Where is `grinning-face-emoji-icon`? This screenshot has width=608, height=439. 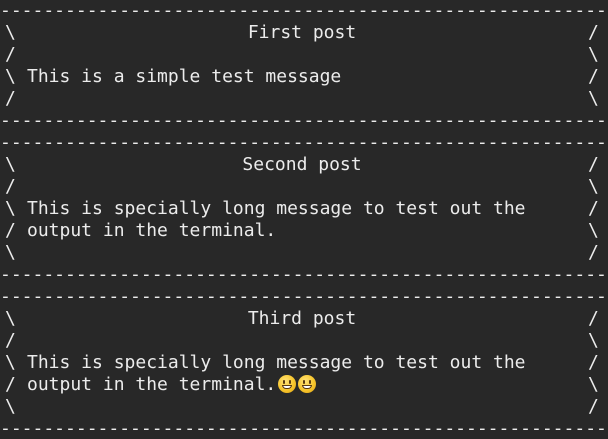 grinning-face-emoji-icon is located at coordinates (287, 384).